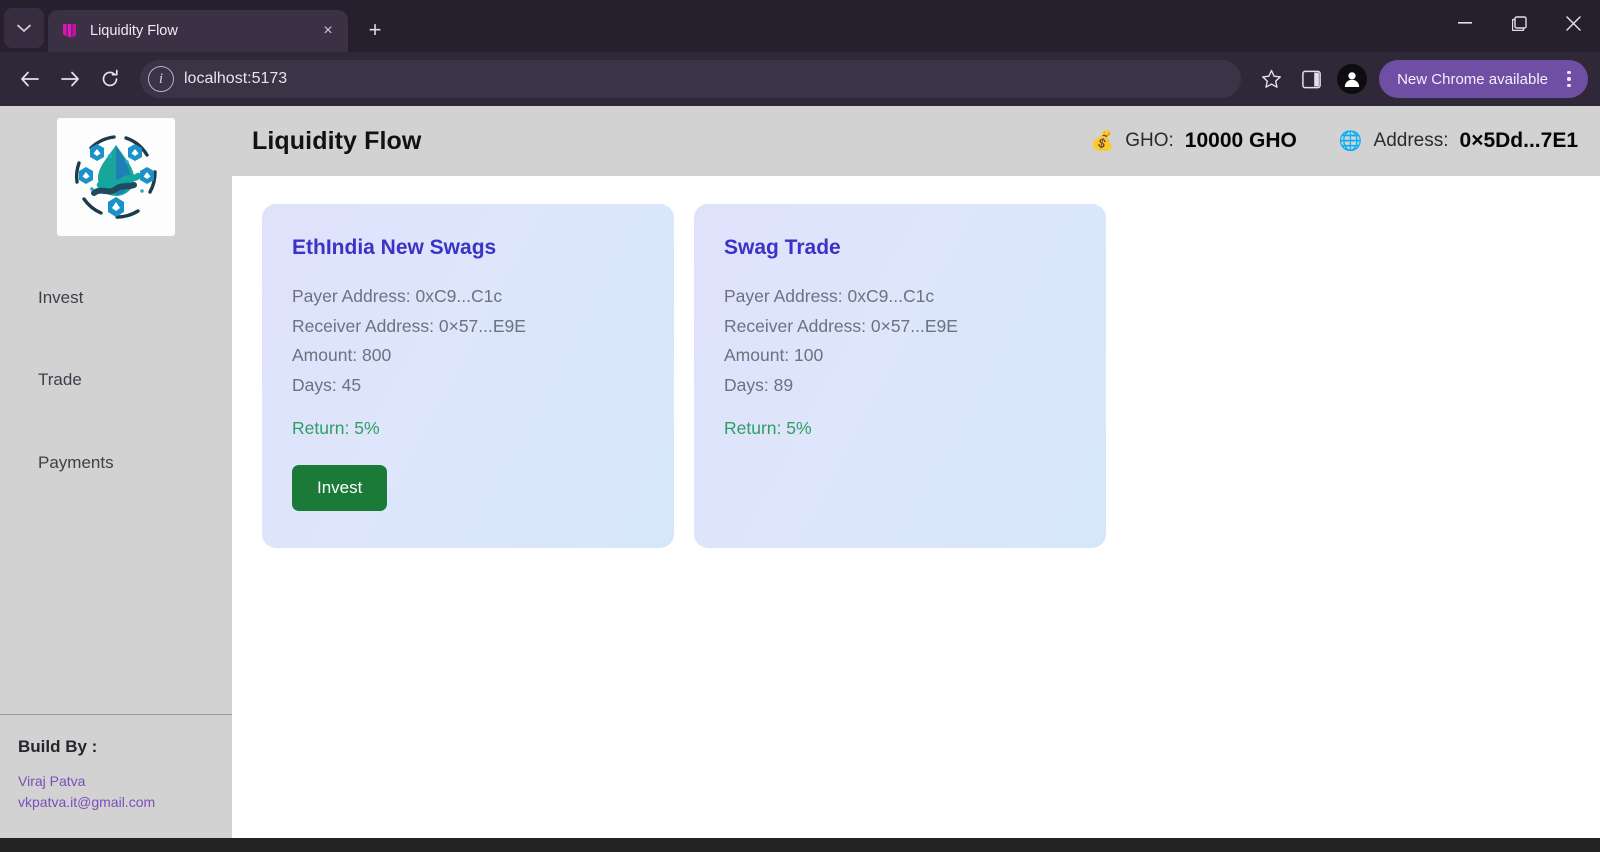  Describe the element at coordinates (394, 247) in the screenshot. I see `card-title: EthIndia New Swags` at that location.